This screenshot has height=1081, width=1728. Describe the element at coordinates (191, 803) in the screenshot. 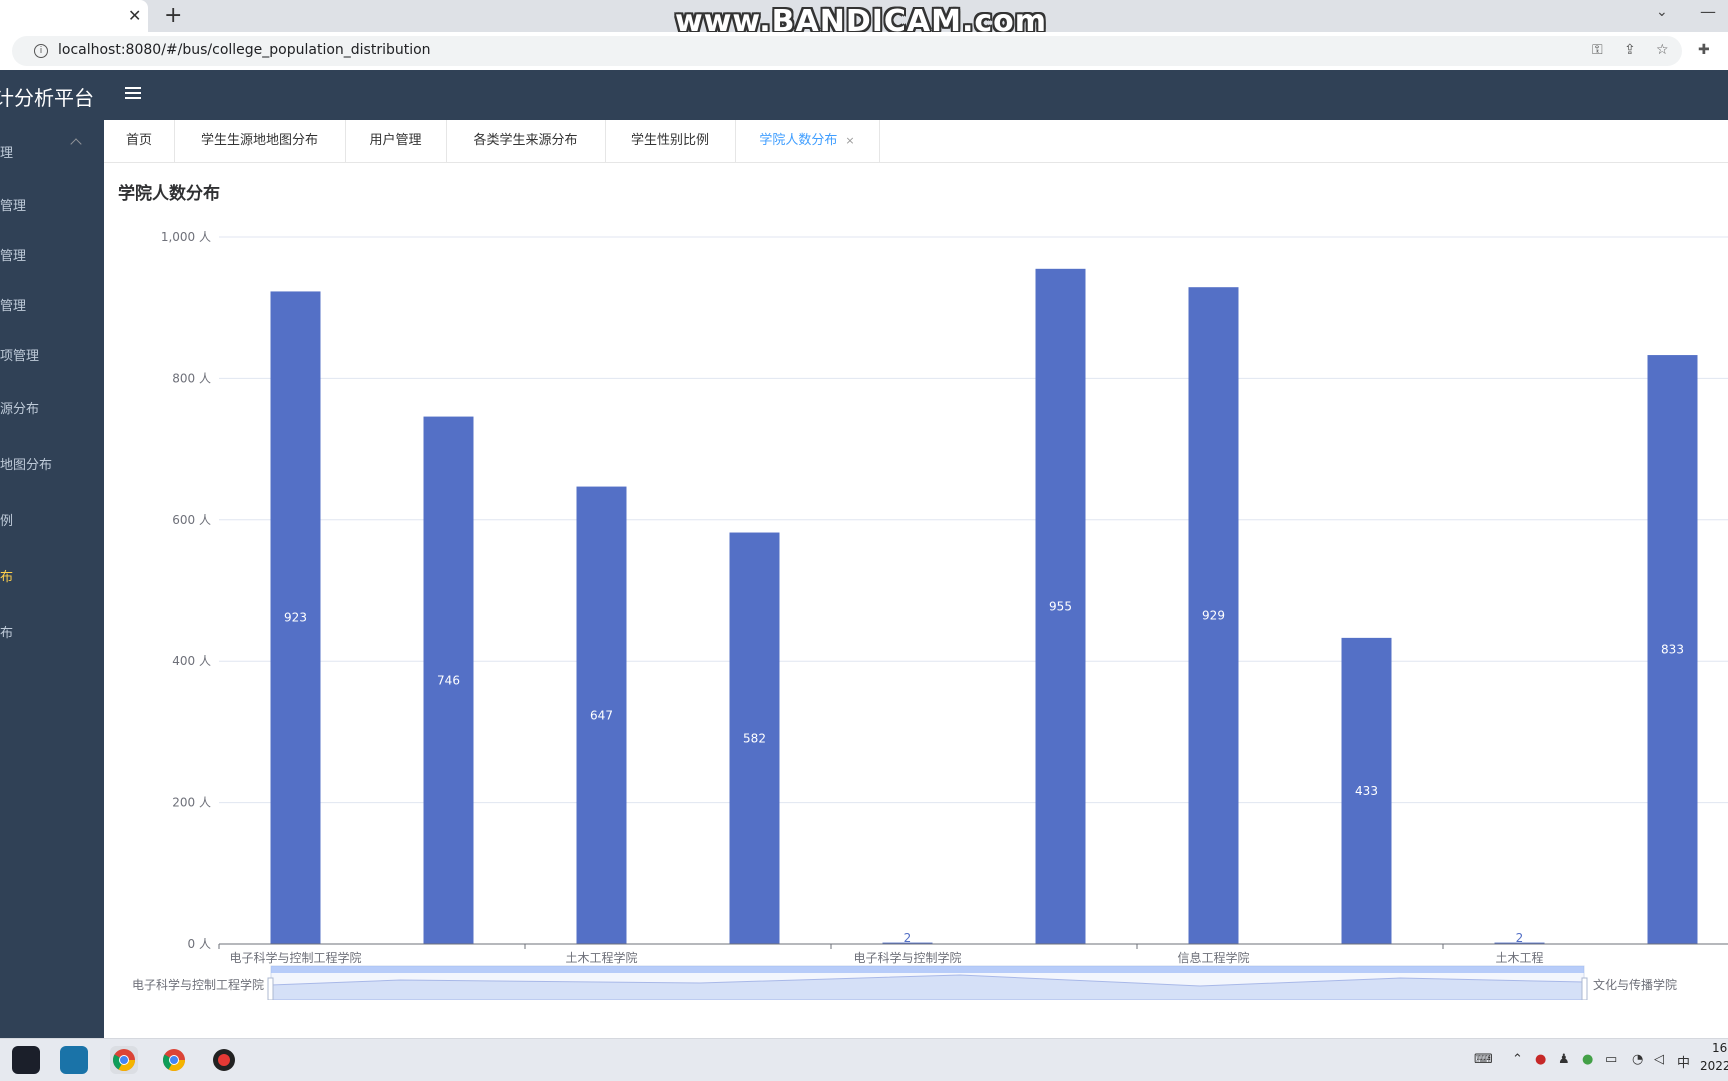

I see `y-tick-label: 200 人` at that location.